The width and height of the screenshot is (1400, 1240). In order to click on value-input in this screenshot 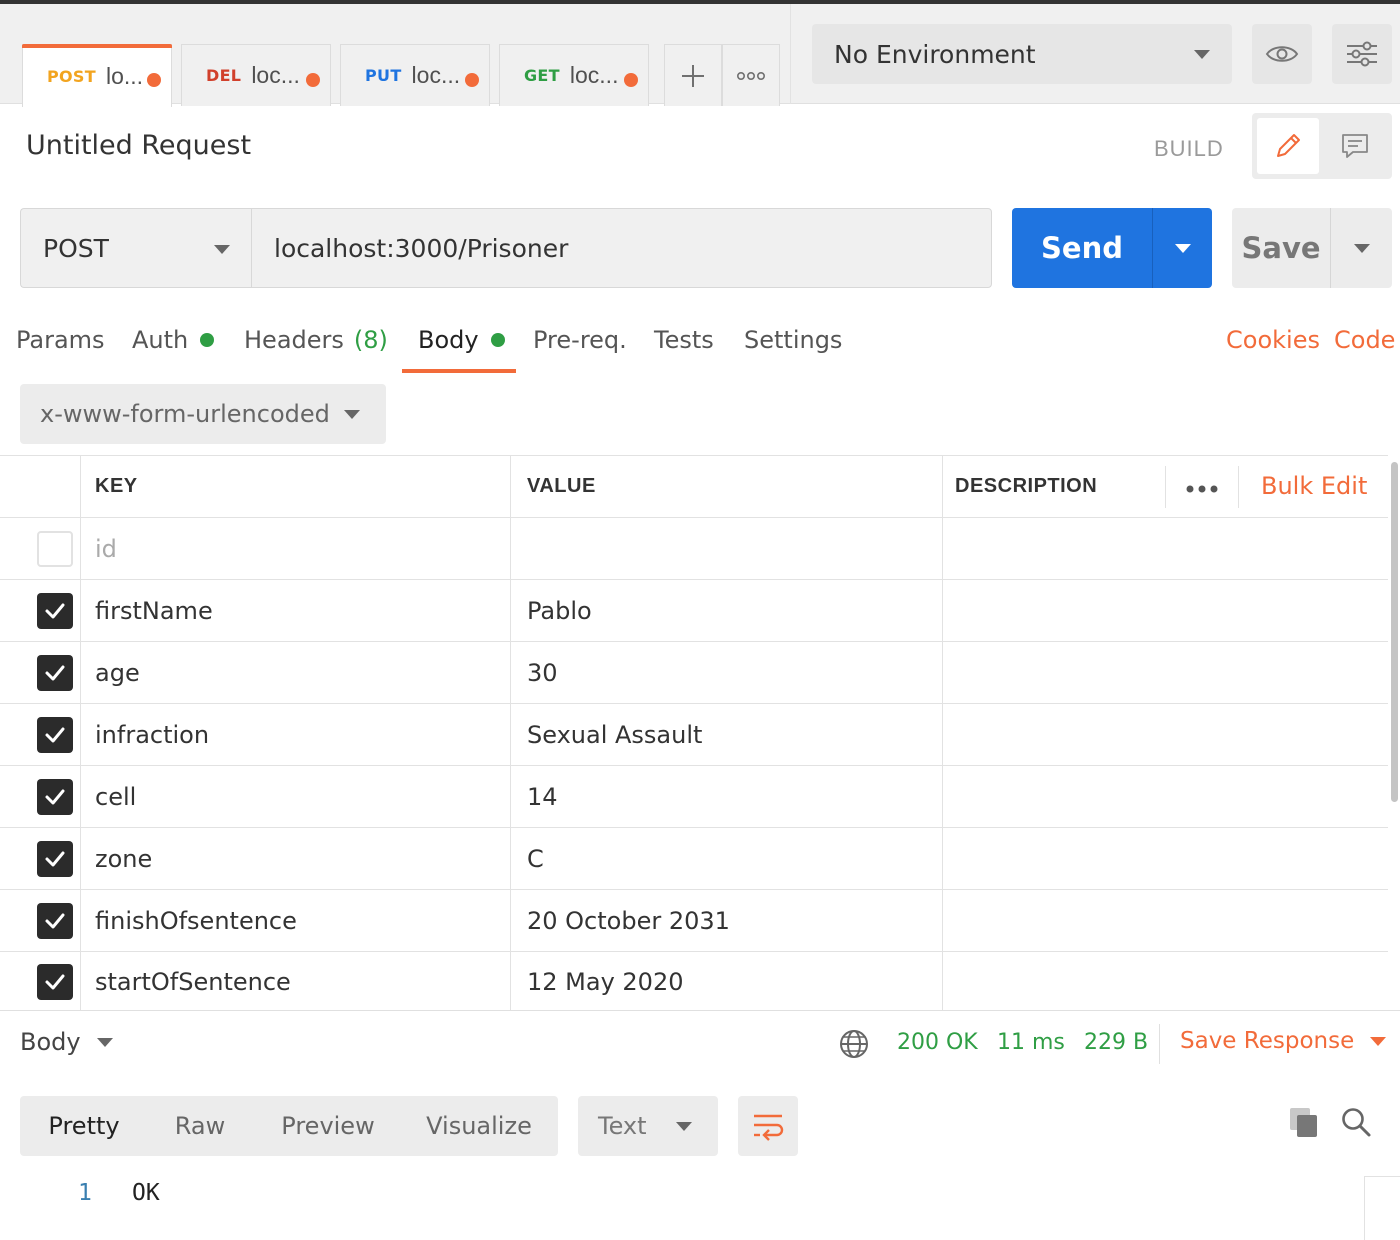, I will do `click(727, 548)`.